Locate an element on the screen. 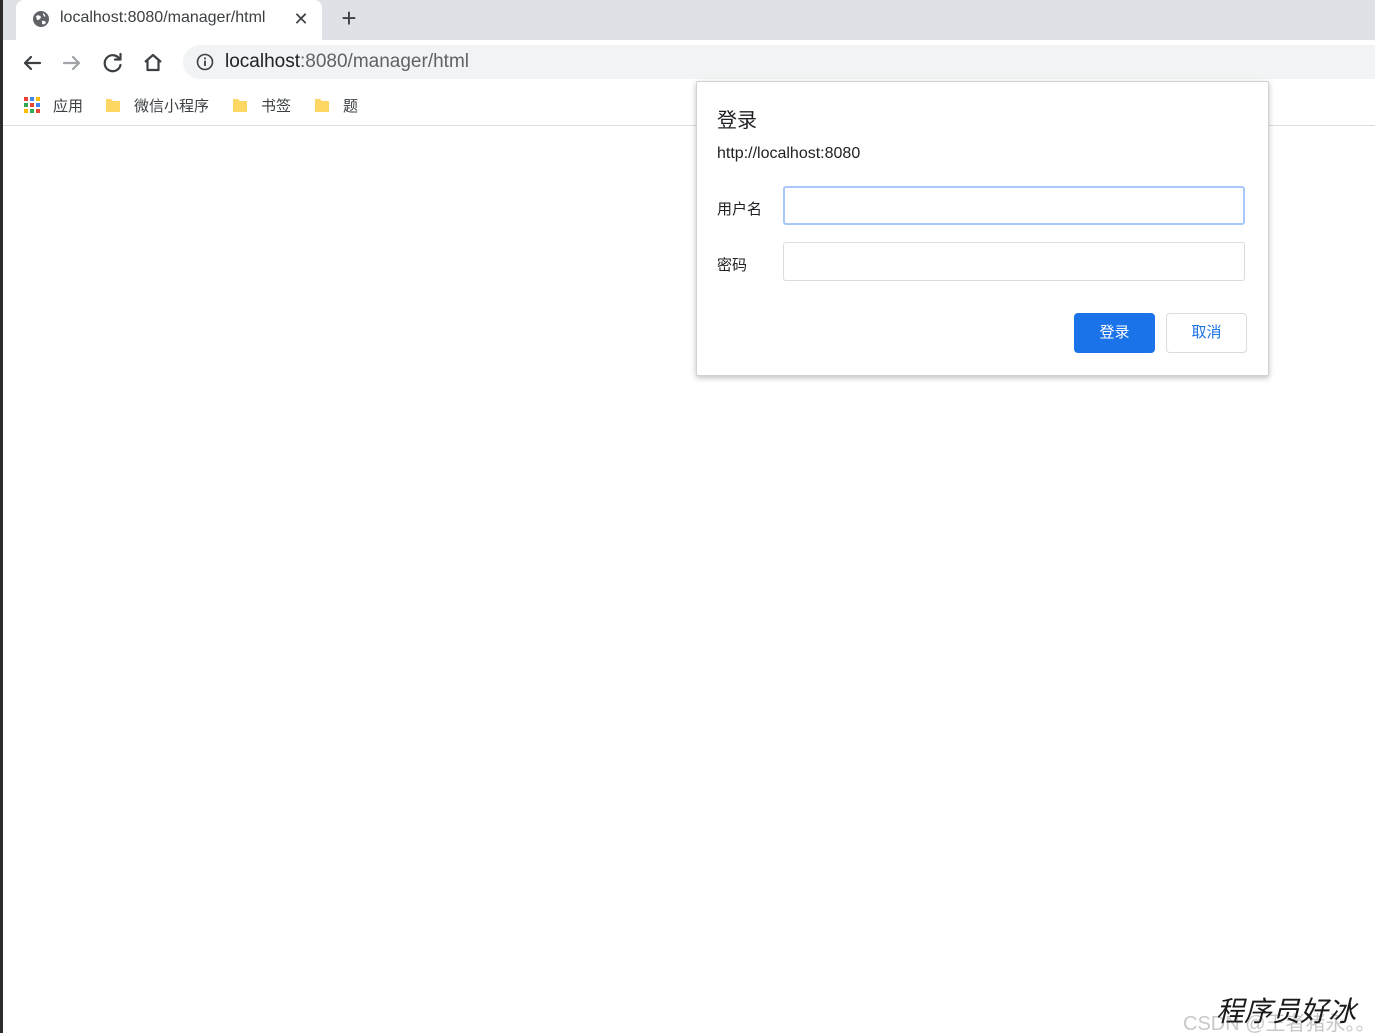 This screenshot has width=1375, height=1036. home-icon is located at coordinates (153, 63).